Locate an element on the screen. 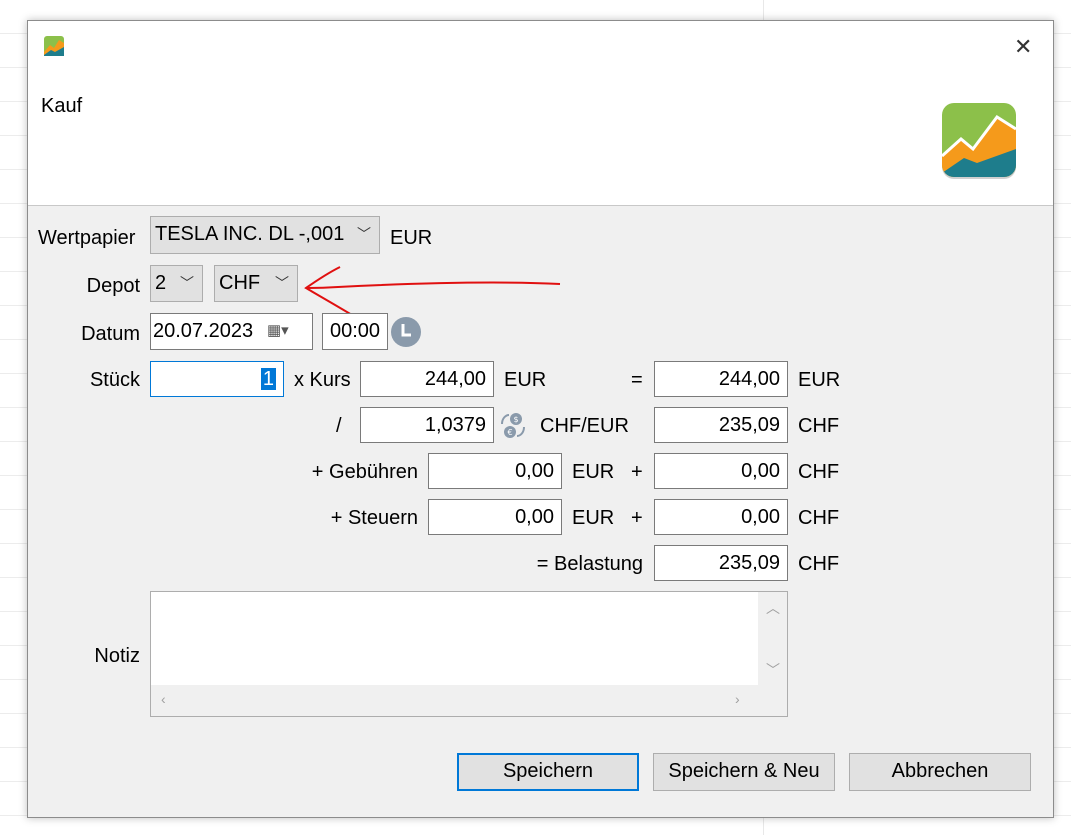 This screenshot has height=835, width=1071. scroll-right-icon: › is located at coordinates (737, 699).